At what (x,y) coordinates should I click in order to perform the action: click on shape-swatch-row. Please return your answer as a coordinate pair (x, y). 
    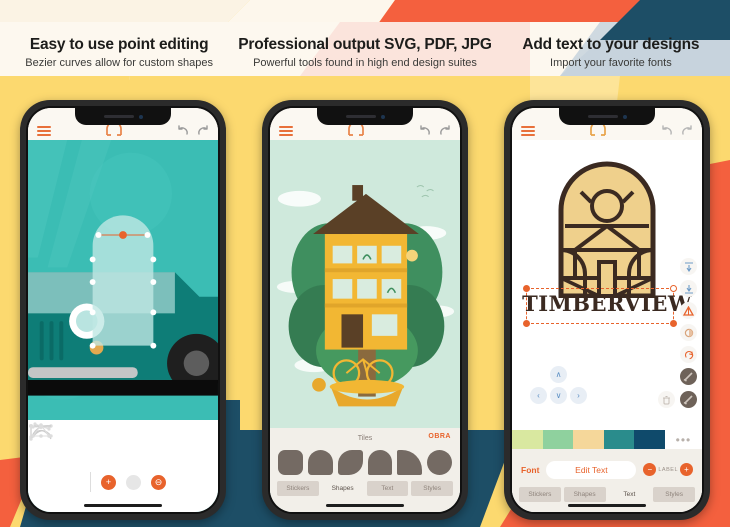
    Looking at the image, I should click on (365, 460).